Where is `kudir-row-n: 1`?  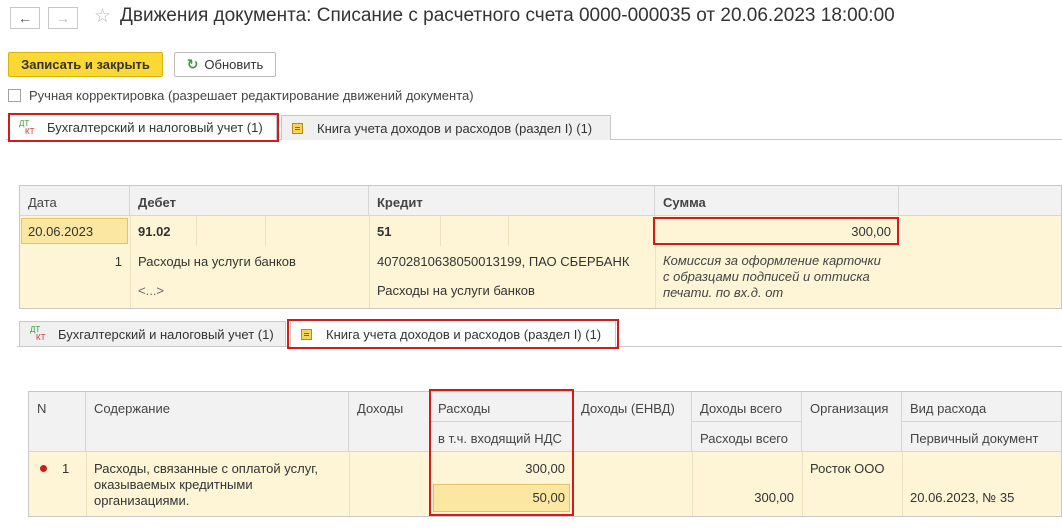 kudir-row-n: 1 is located at coordinates (66, 468).